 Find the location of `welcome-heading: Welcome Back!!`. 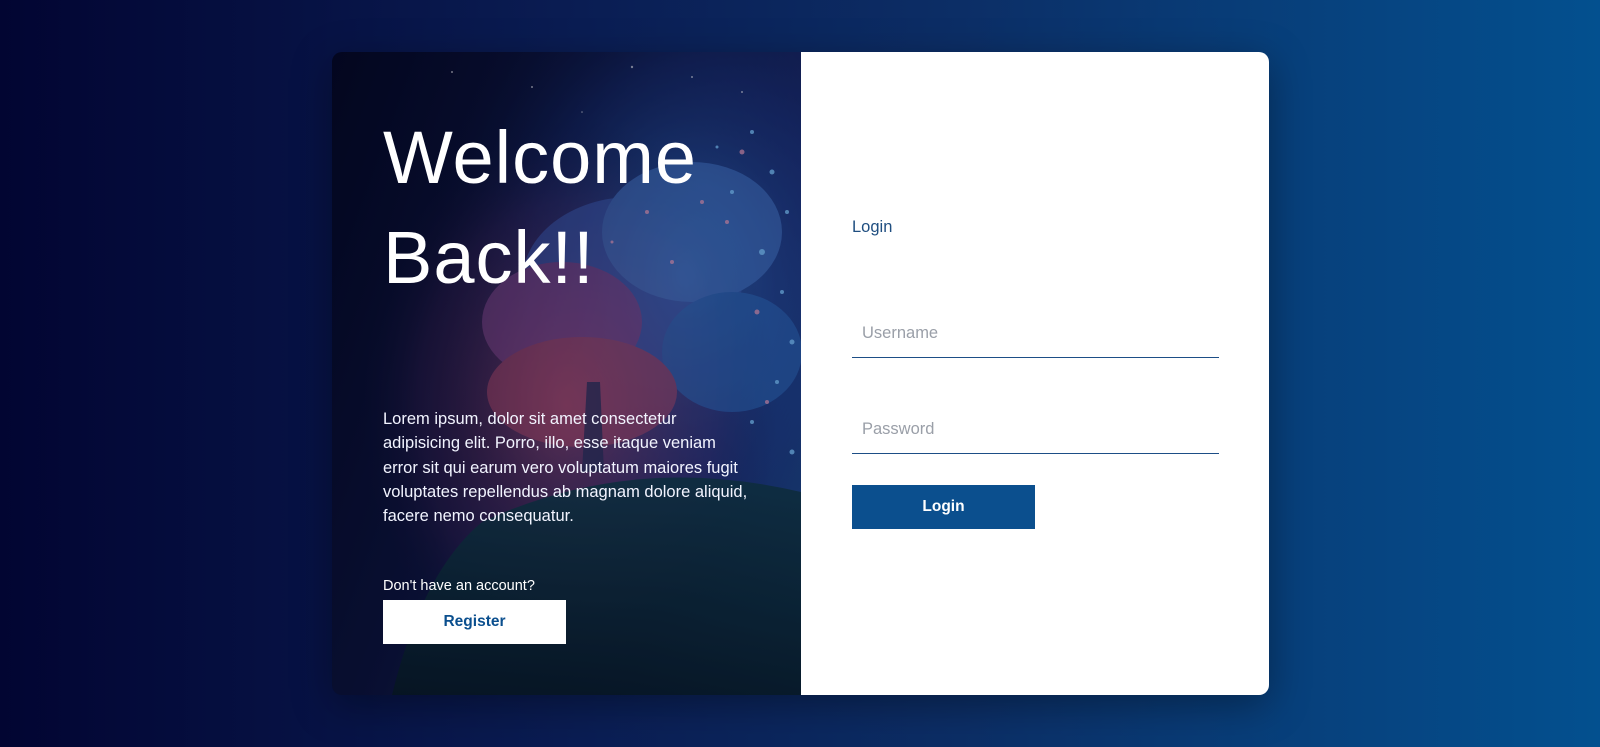

welcome-heading: Welcome Back!! is located at coordinates (540, 207).